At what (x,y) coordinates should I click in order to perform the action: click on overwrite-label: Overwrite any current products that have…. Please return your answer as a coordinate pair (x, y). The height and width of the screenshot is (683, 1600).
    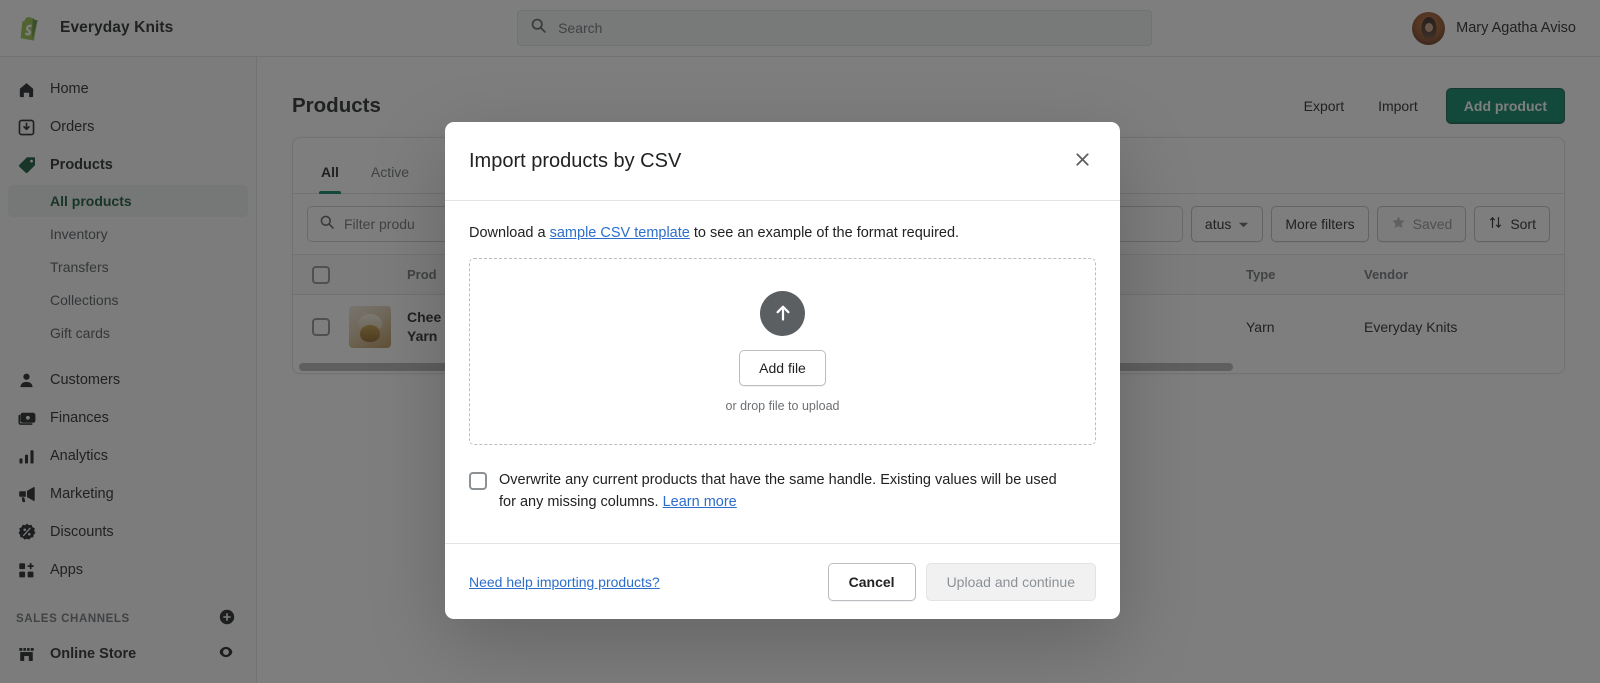
    Looking at the image, I should click on (785, 492).